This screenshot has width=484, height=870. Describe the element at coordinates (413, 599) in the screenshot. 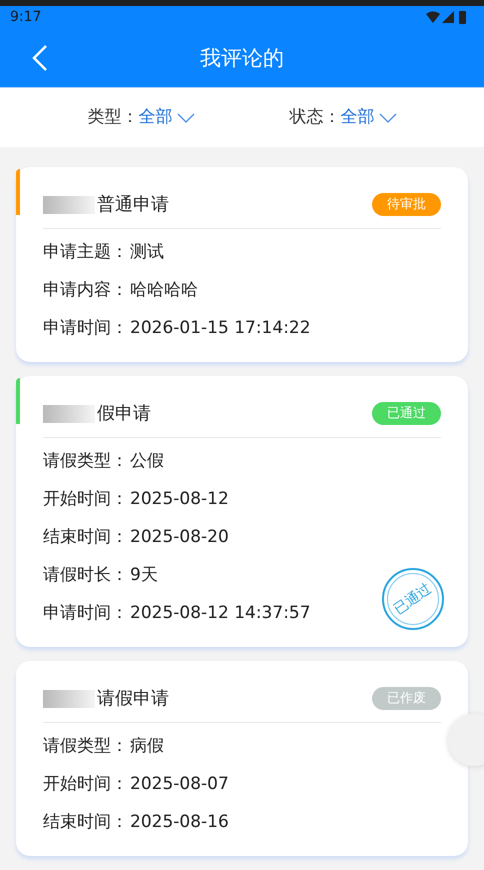

I see `stamp-text: 已通过` at that location.